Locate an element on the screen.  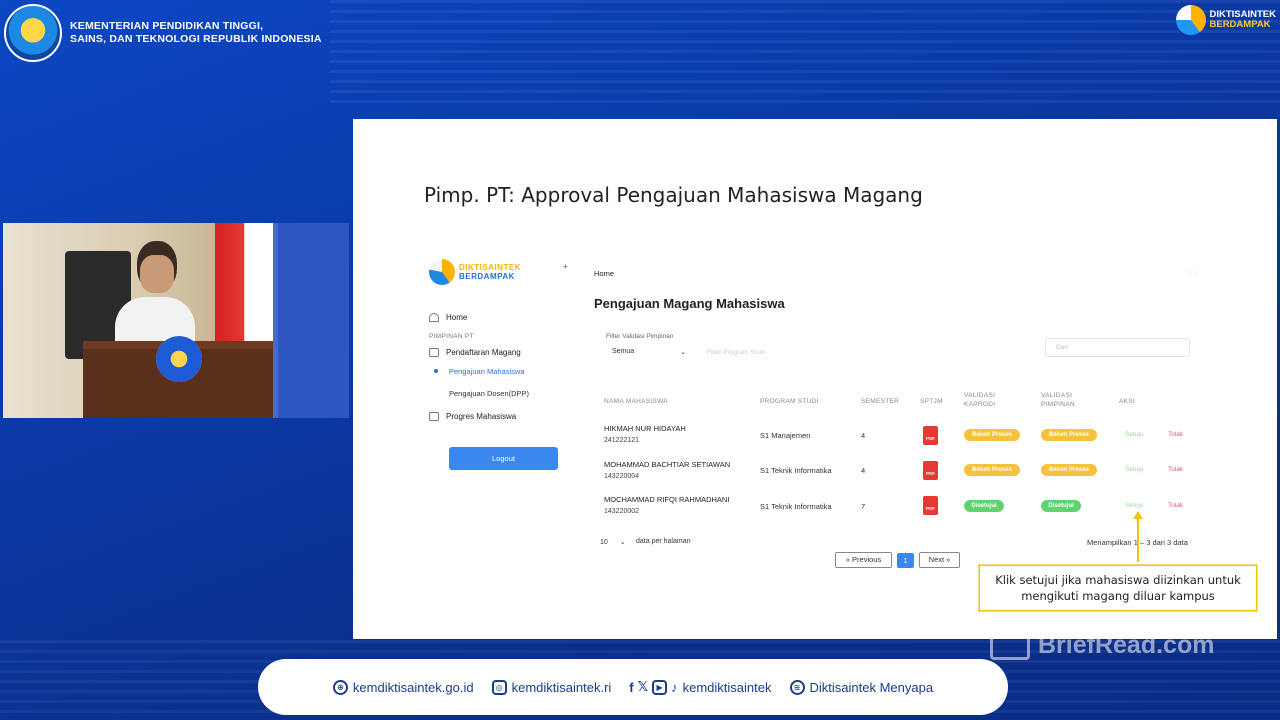
globe-icon: ⊕ is located at coordinates (340, 687).